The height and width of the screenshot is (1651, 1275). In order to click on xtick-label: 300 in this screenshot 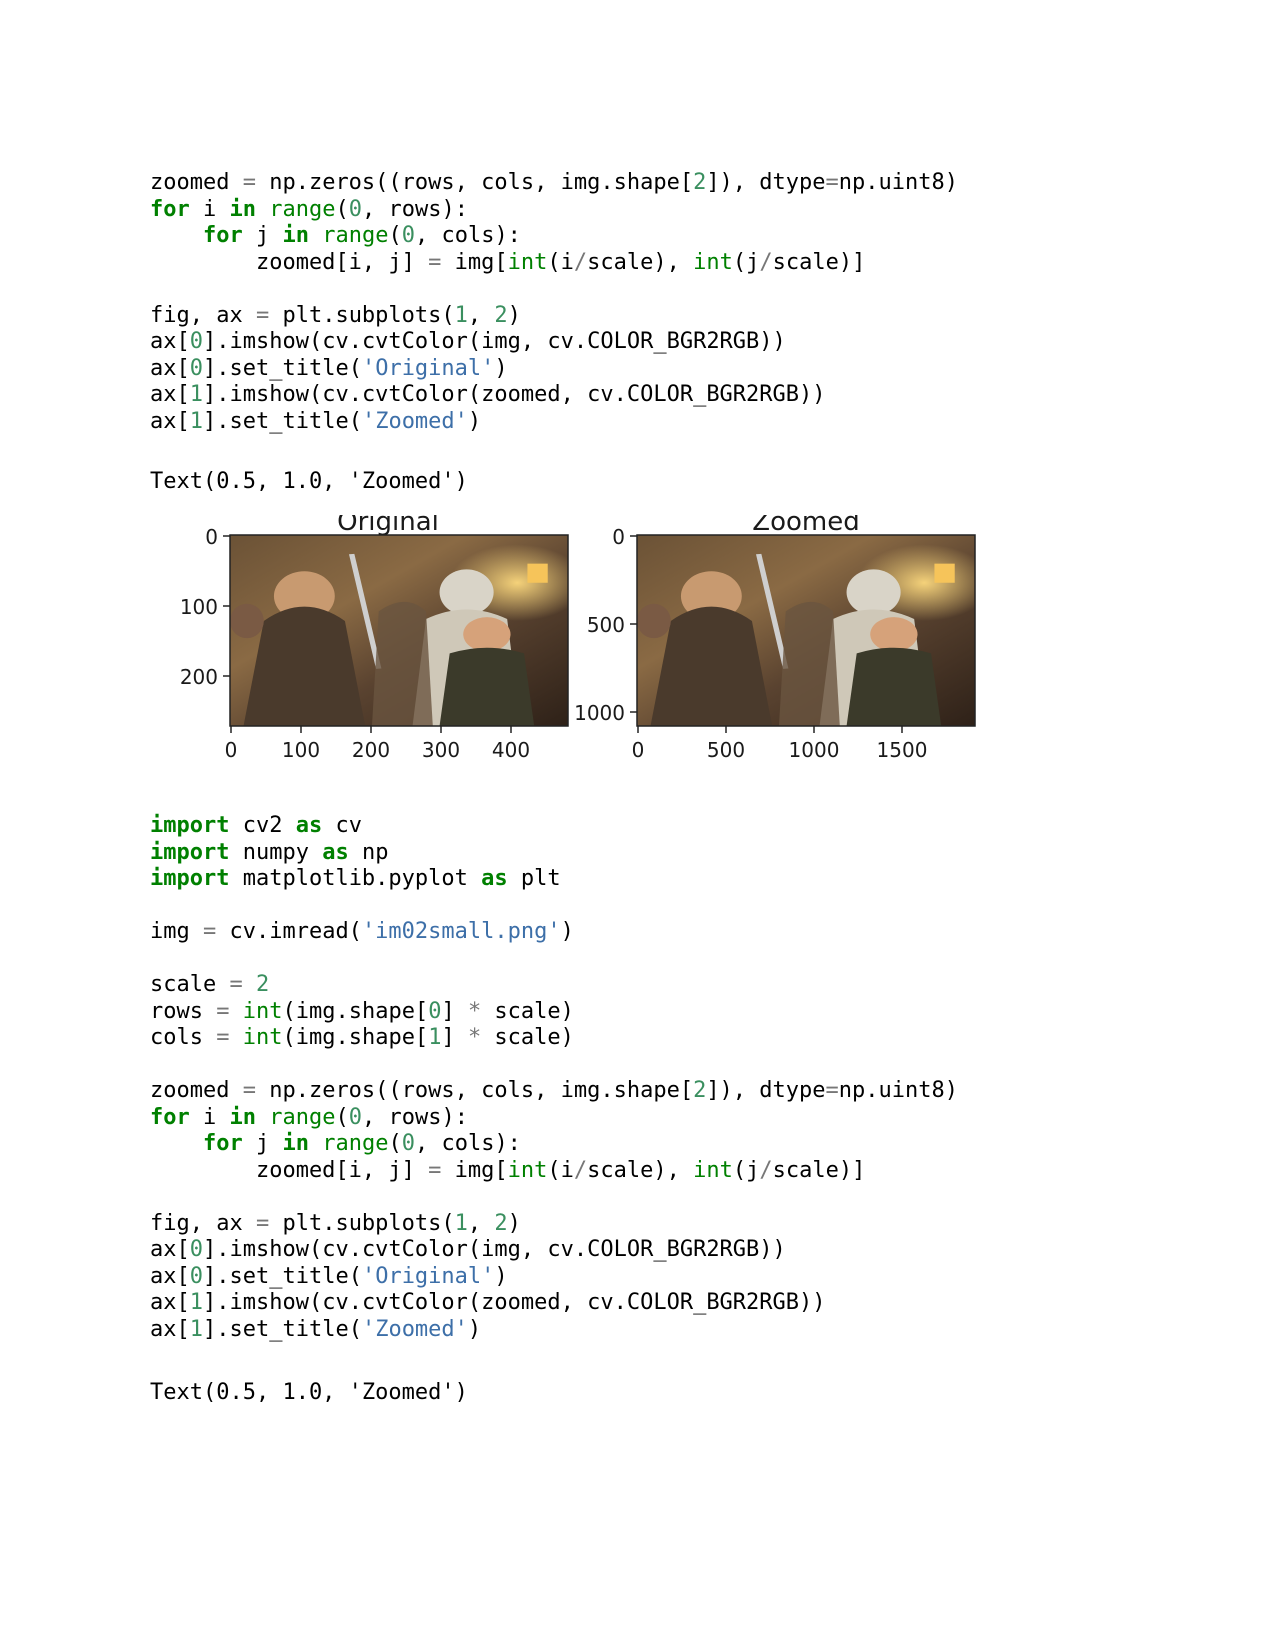, I will do `click(441, 750)`.